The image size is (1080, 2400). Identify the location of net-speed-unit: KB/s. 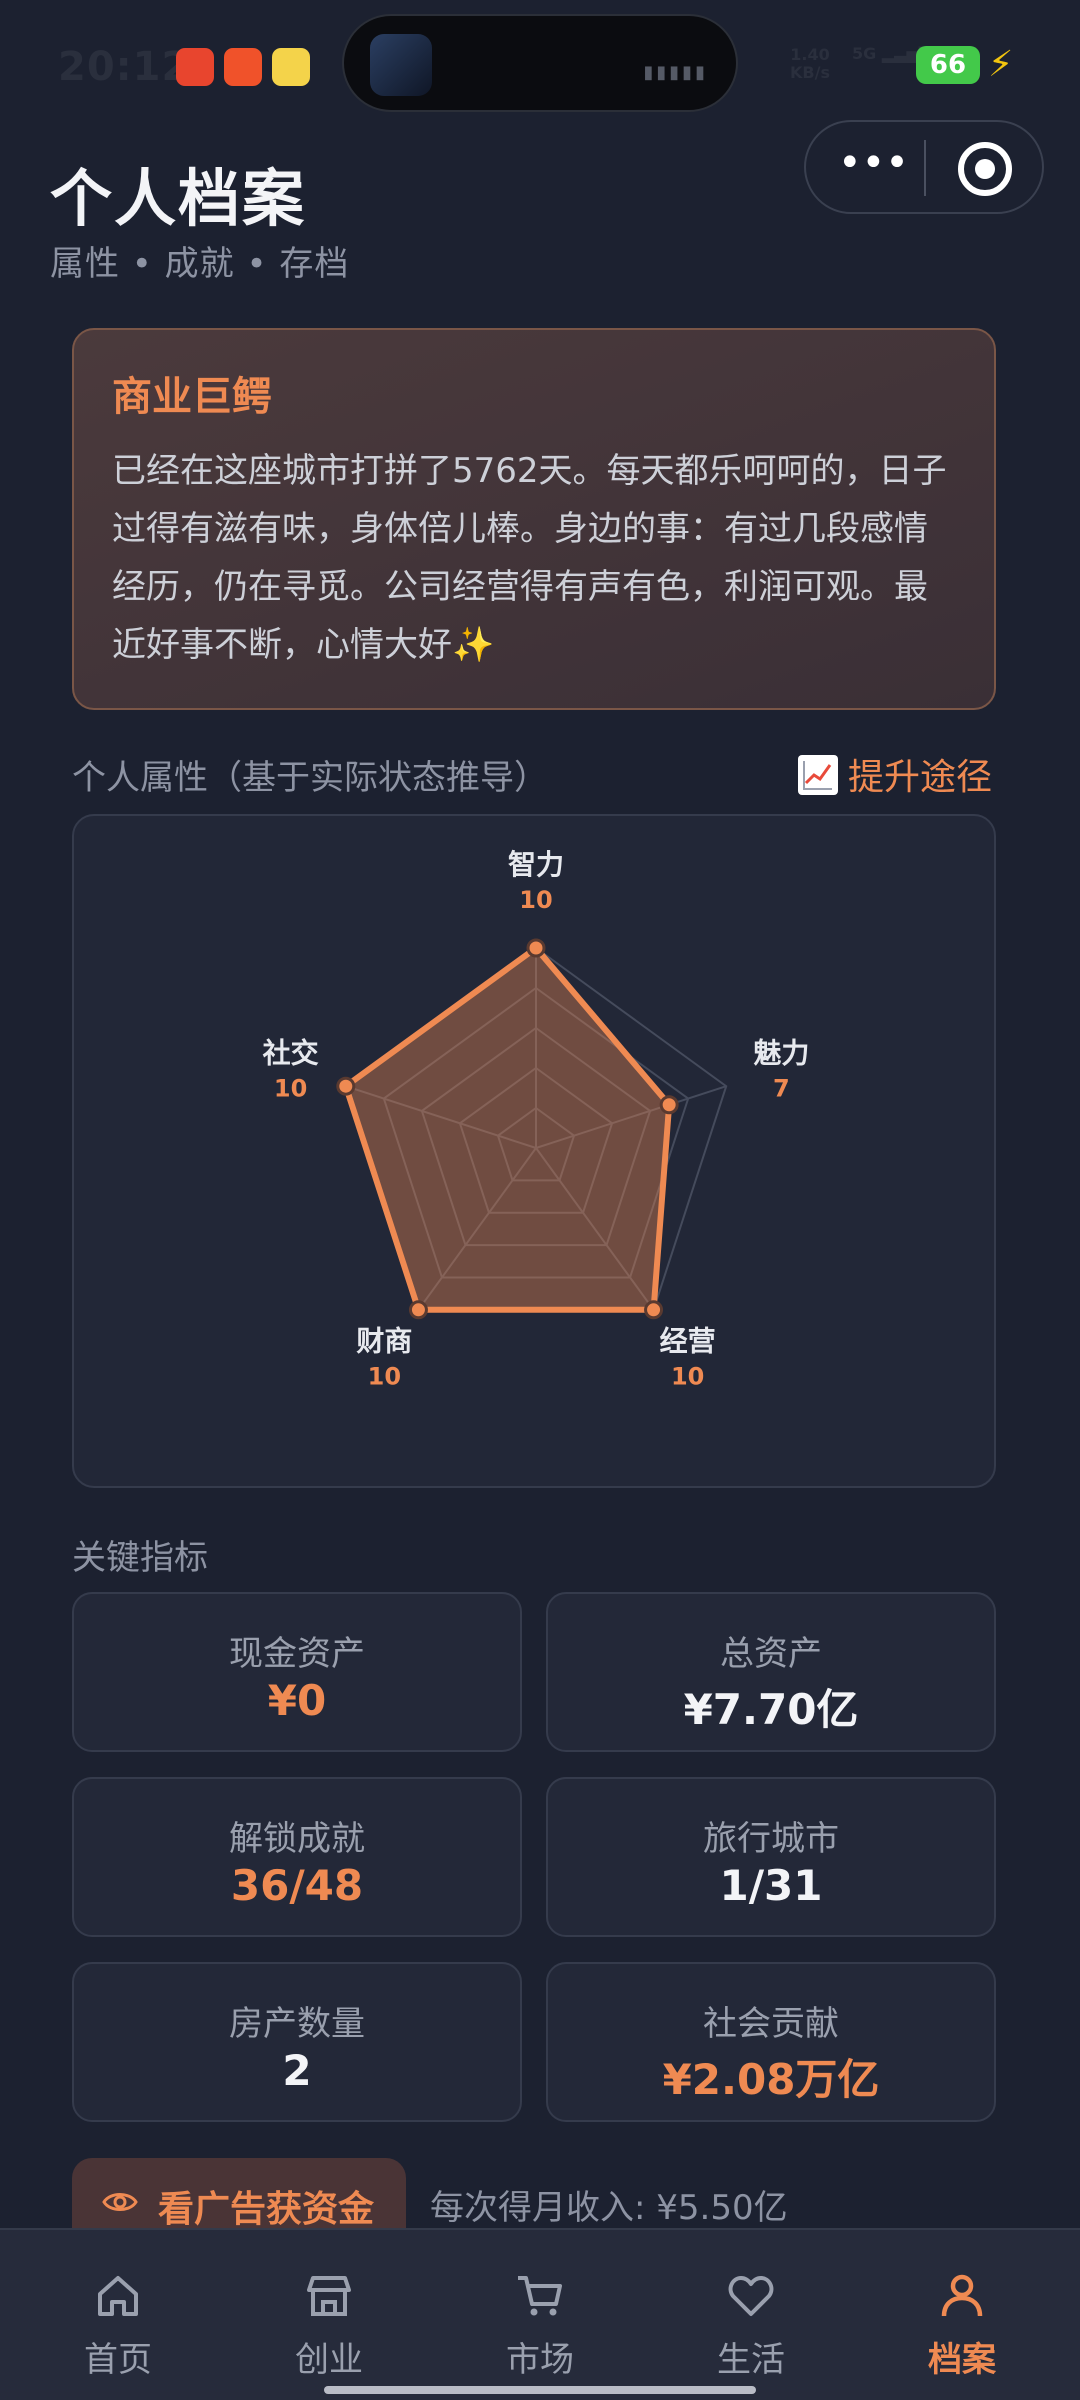
(810, 72).